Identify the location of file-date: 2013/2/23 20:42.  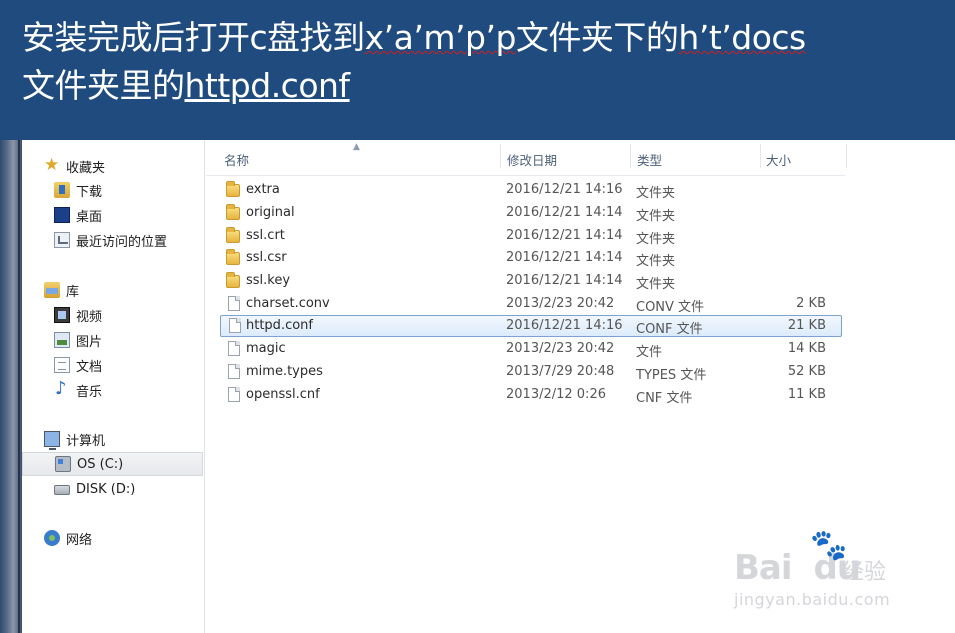
(560, 303).